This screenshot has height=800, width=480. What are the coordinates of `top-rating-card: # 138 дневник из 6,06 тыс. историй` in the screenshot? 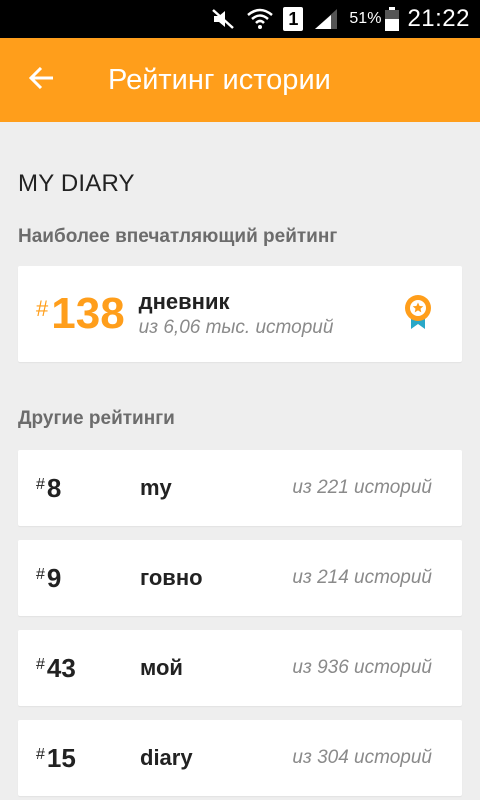 It's located at (240, 314).